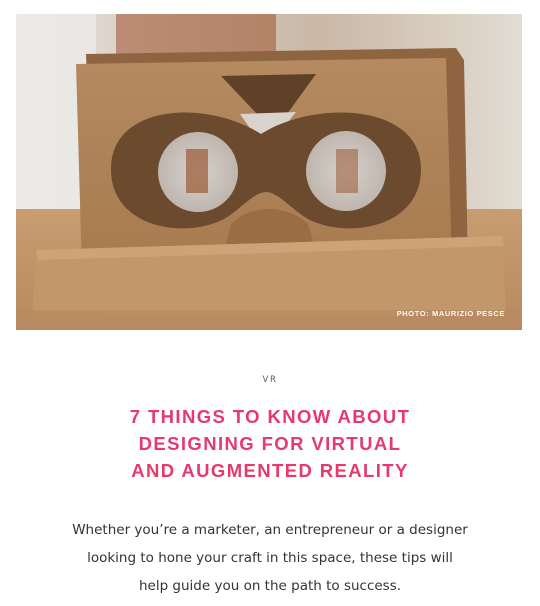 The image size is (540, 606). Describe the element at coordinates (270, 470) in the screenshot. I see `article-title-line: AND AUGMENTED REALITY` at that location.